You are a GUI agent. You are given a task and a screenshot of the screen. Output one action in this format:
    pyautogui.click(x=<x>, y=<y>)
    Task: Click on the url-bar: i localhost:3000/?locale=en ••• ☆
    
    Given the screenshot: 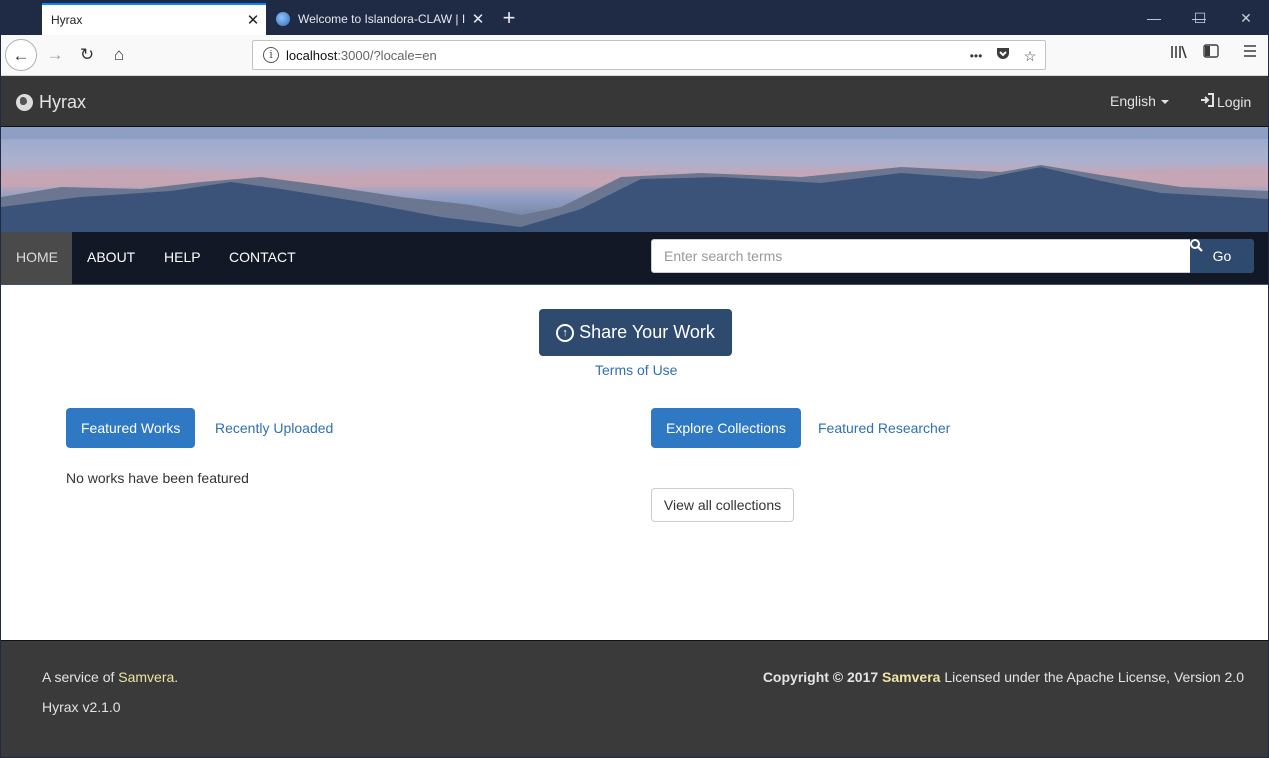 What is the action you would take?
    pyautogui.click(x=649, y=55)
    